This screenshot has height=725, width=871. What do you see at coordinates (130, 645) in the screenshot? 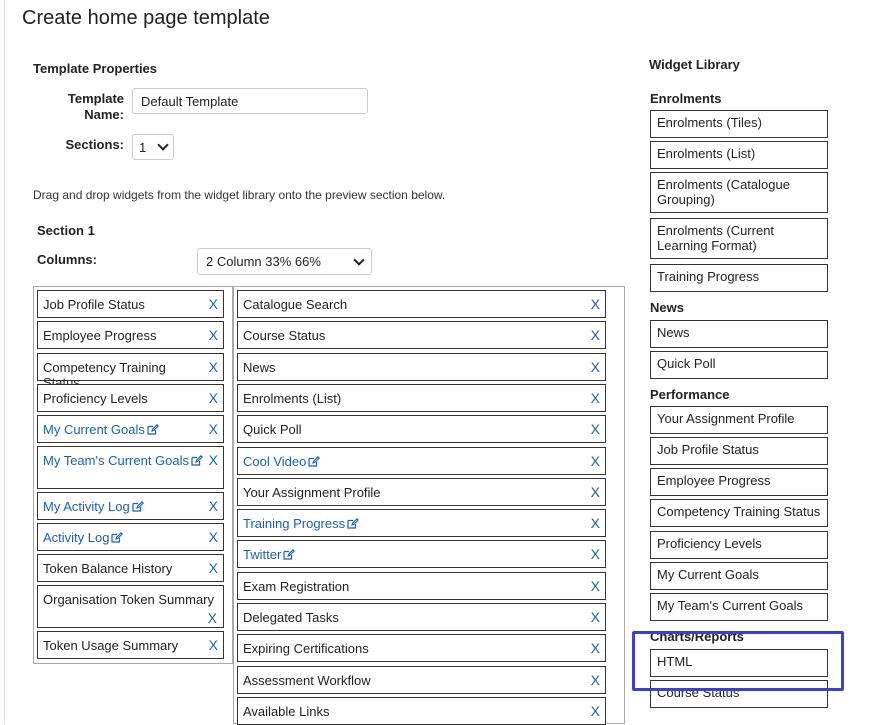
I see `widget-token-usage-summary: Token Usage Summary X` at bounding box center [130, 645].